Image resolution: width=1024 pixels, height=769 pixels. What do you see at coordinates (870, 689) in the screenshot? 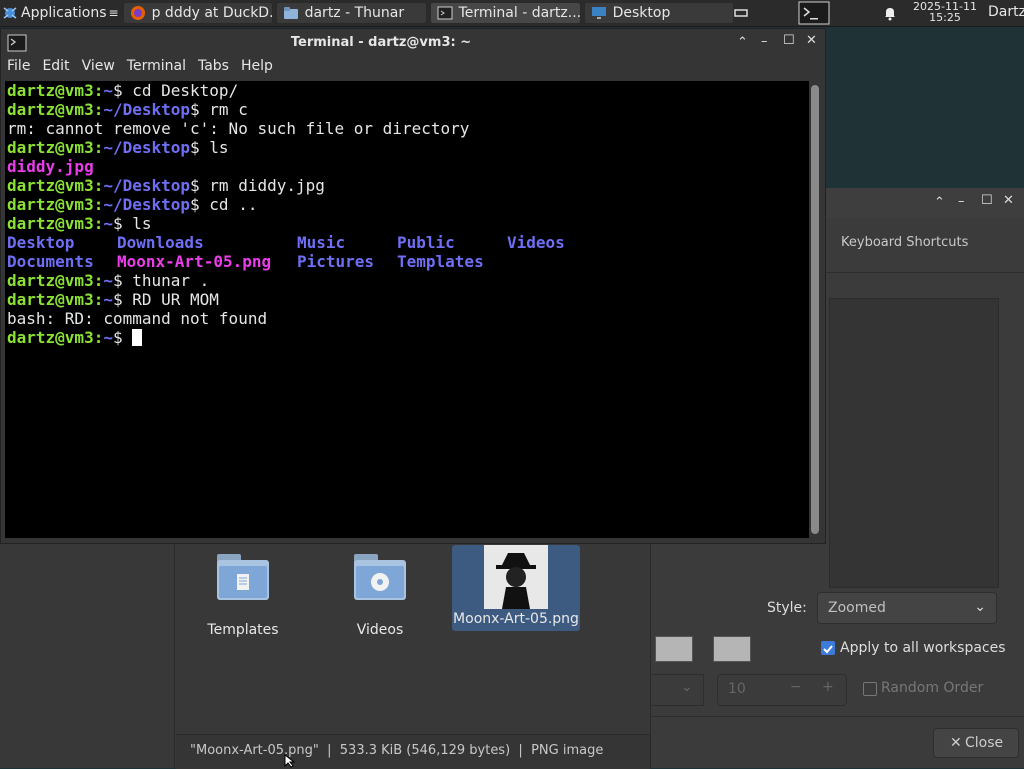
I see `random-order-checkbox` at bounding box center [870, 689].